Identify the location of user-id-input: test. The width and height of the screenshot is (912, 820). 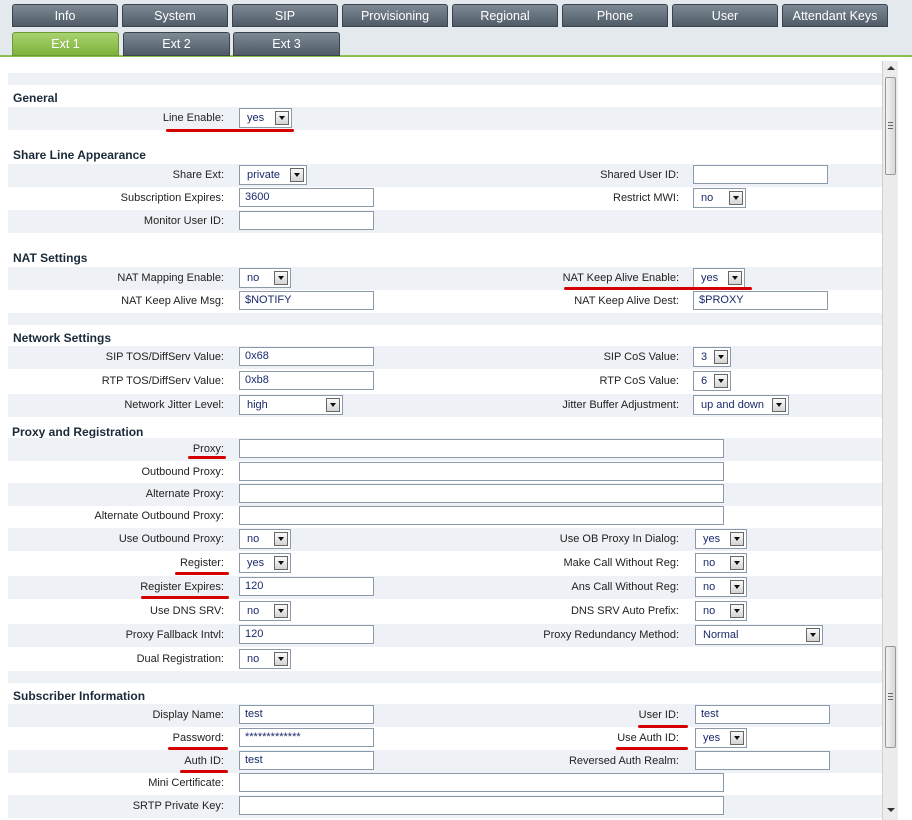
(762, 714).